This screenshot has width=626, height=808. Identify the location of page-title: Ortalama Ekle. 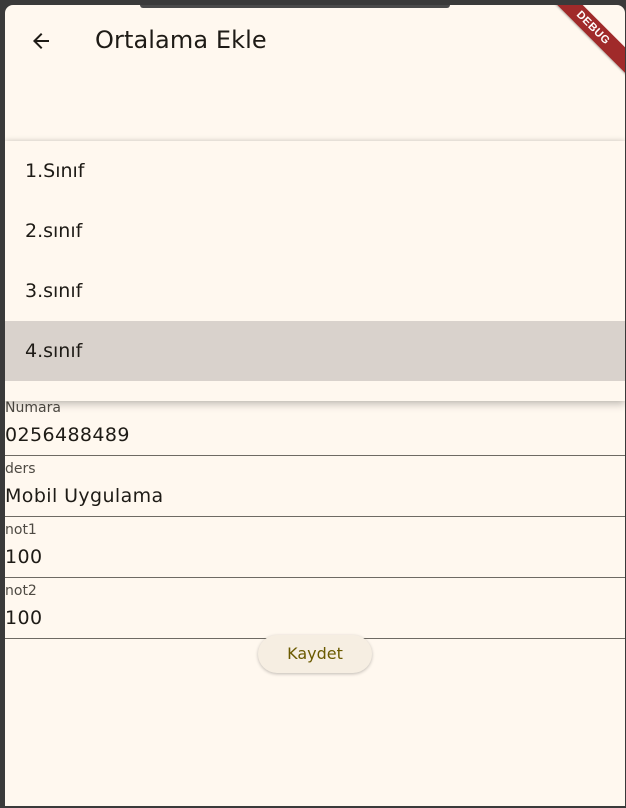
(181, 40).